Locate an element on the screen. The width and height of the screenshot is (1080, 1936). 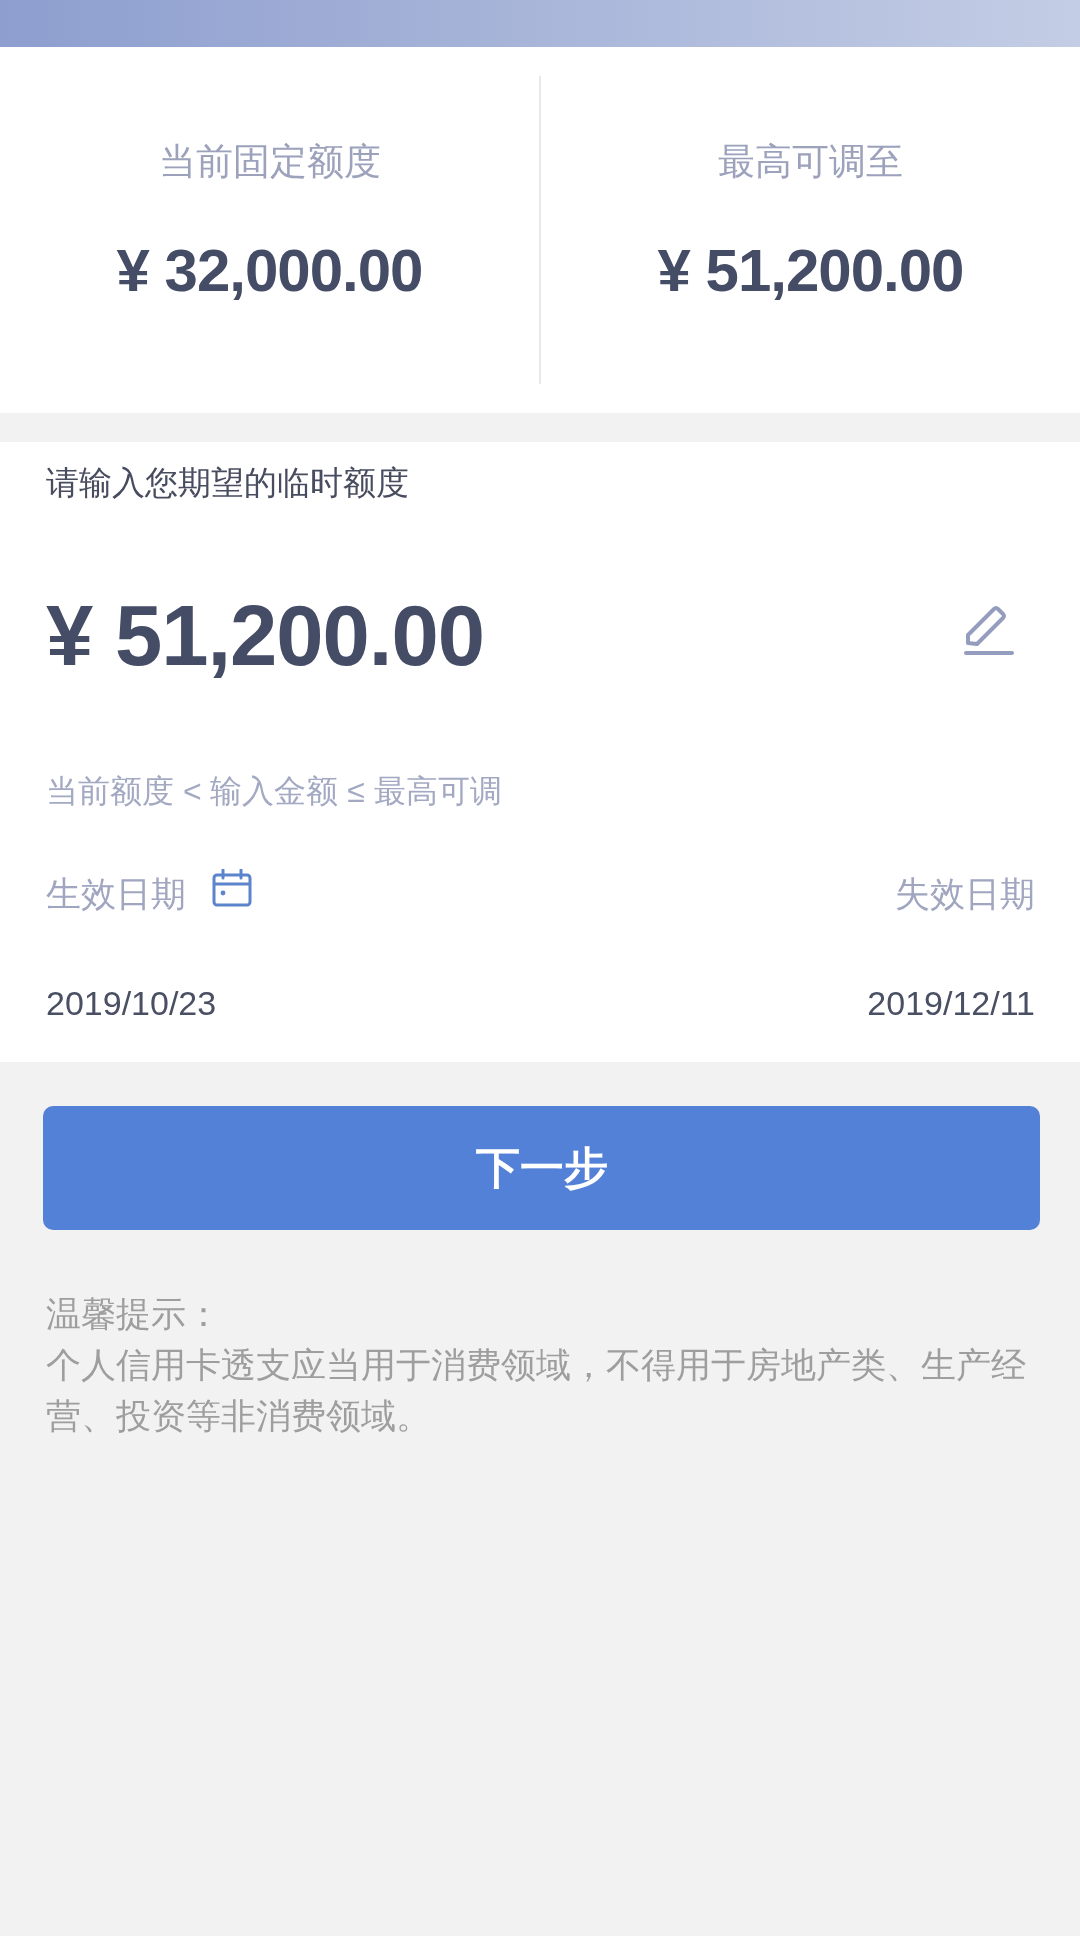
tips-title: 温馨提示： is located at coordinates (133, 1314).